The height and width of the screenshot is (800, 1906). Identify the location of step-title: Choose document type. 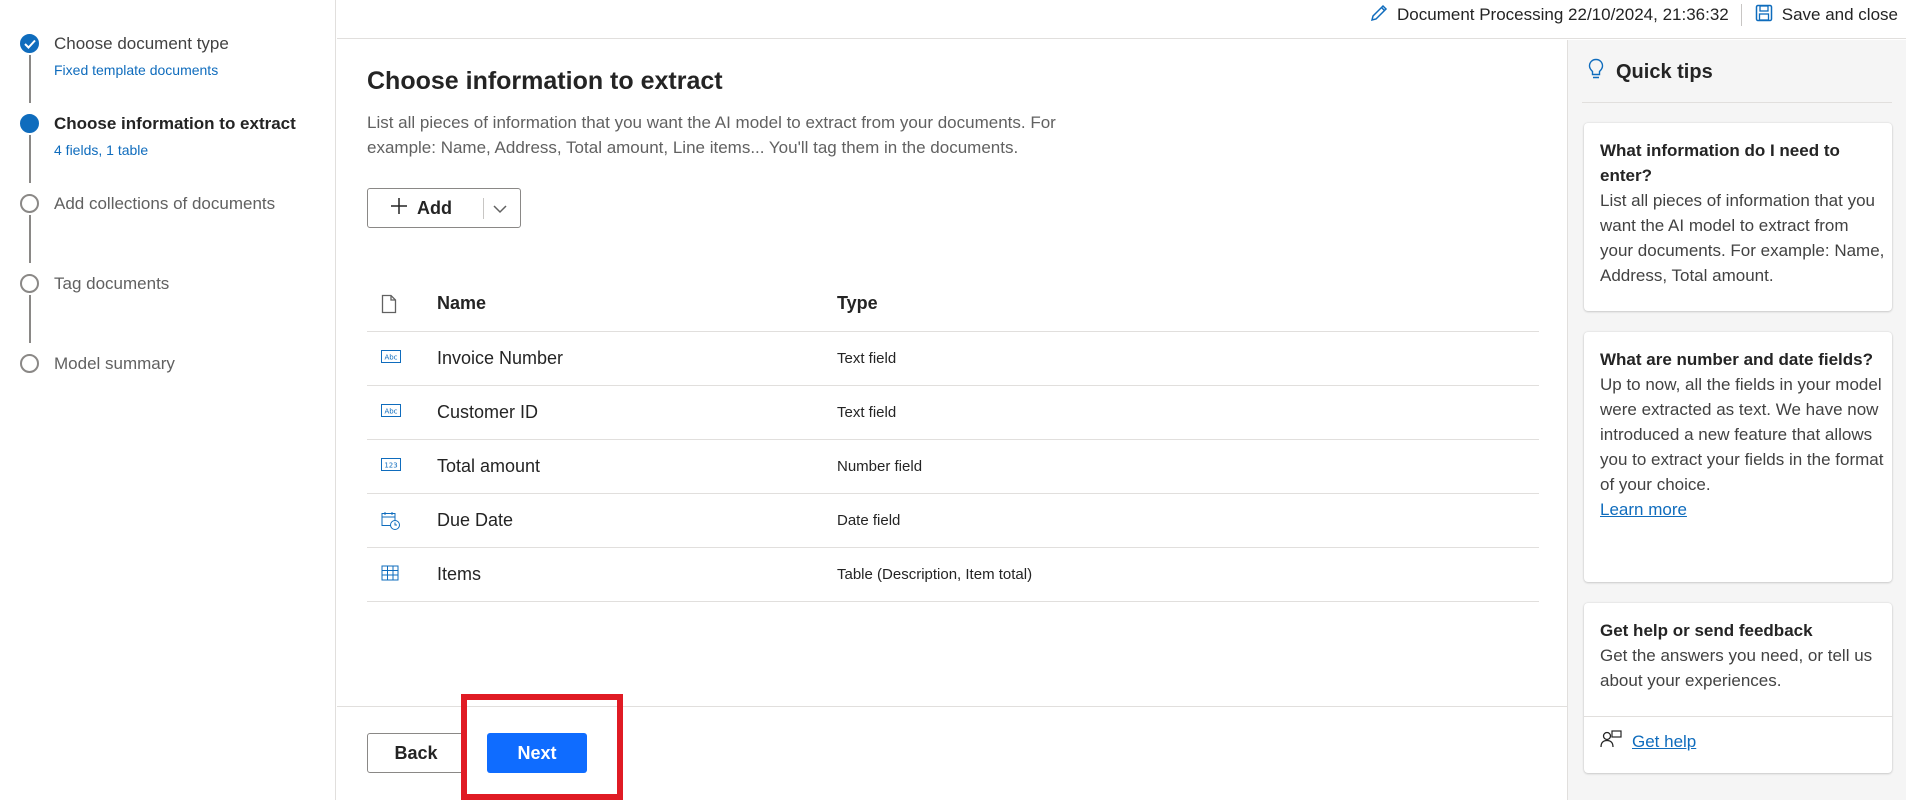
(141, 43).